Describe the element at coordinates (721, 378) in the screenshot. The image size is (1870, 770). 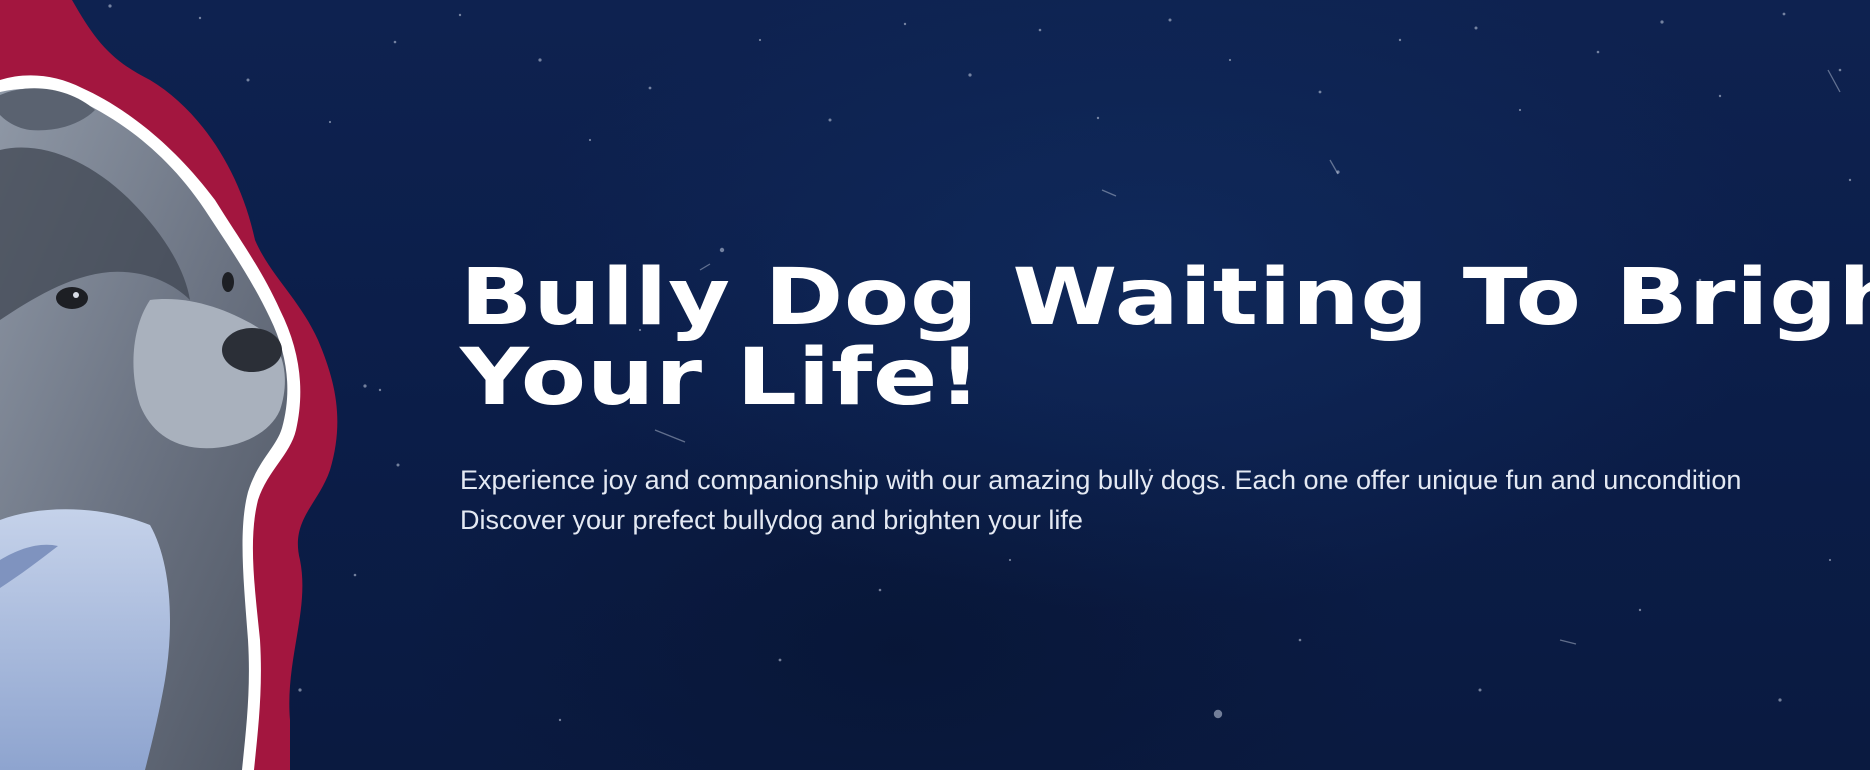
I see `hero-title-line-2: Your Life!` at that location.